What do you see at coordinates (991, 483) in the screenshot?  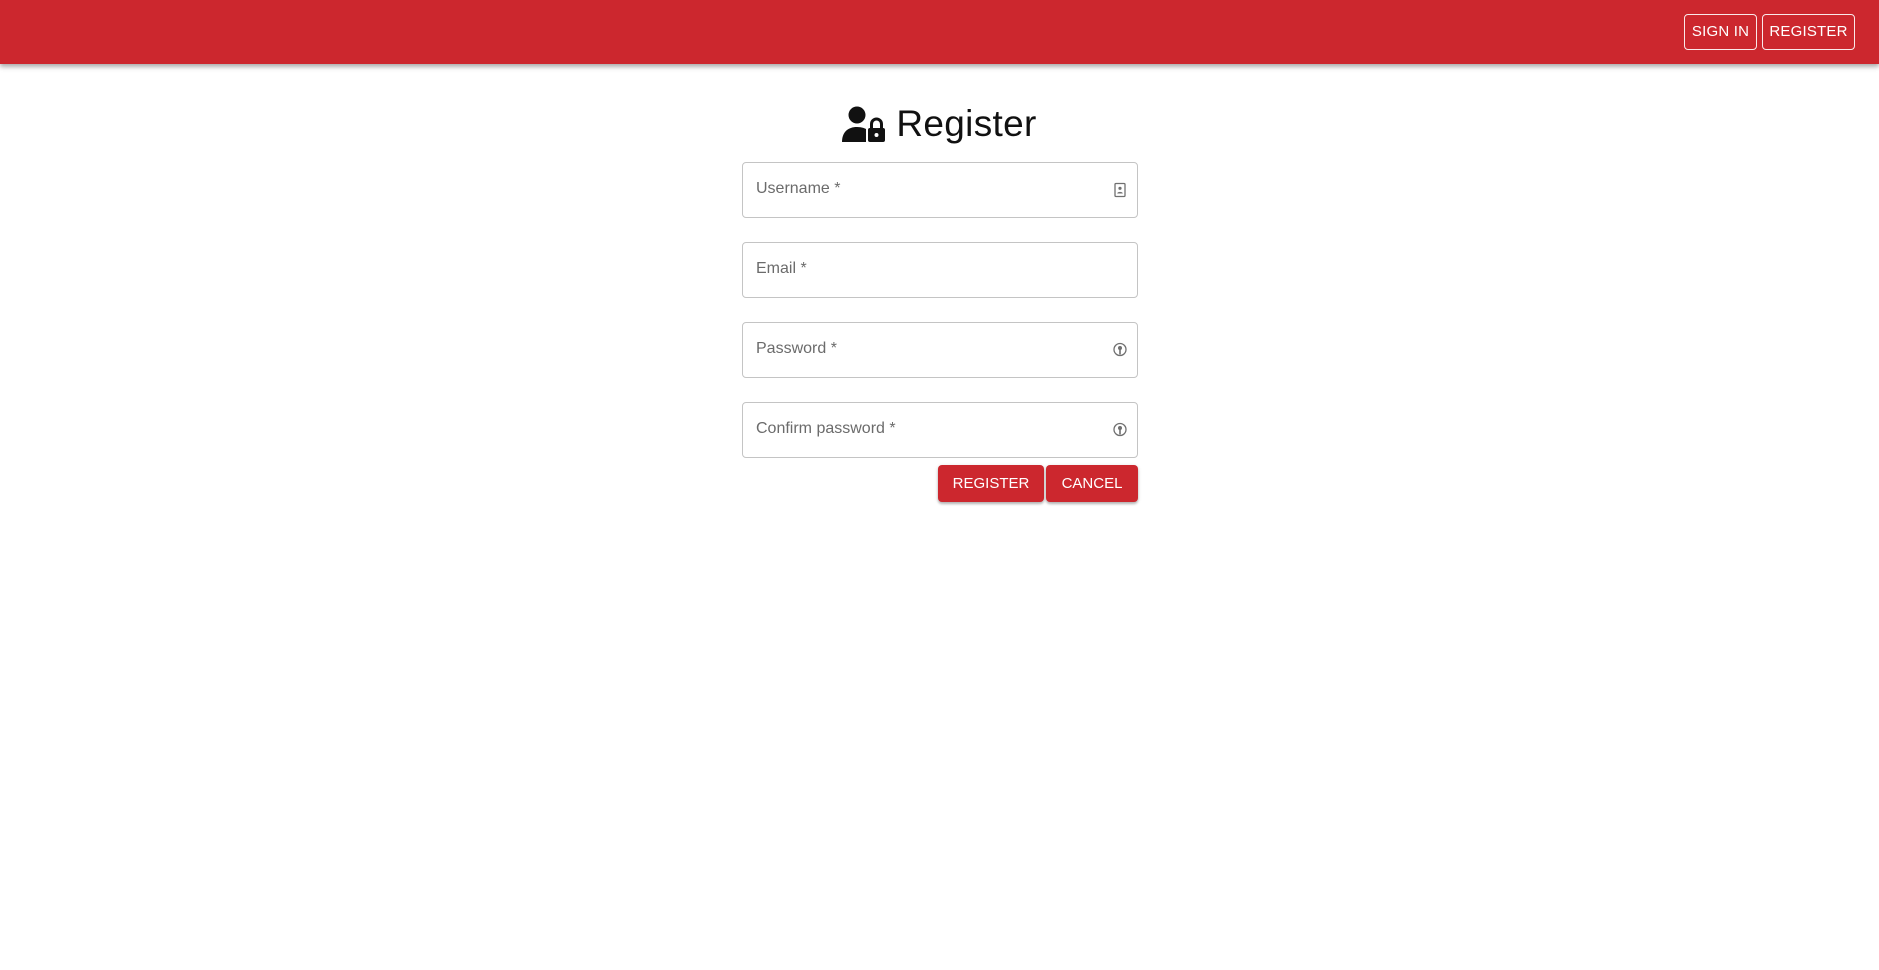 I see `register-button: REGISTER` at bounding box center [991, 483].